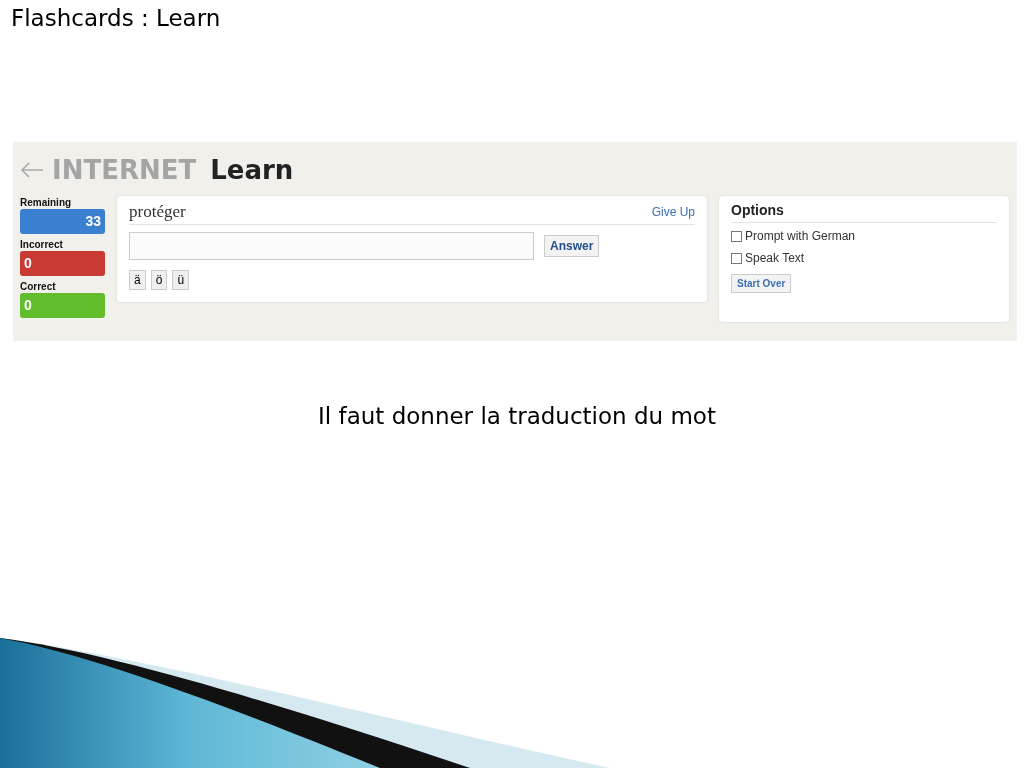 Image resolution: width=1024 pixels, height=768 pixels. I want to click on options-title: Options, so click(864, 212).